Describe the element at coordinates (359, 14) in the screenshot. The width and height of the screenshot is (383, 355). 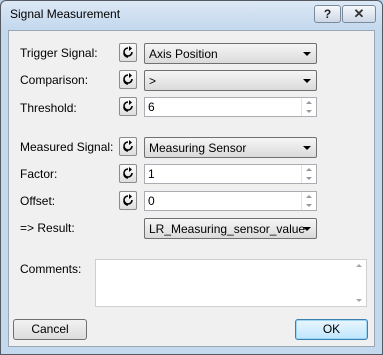
I see `close-button: ✕` at that location.